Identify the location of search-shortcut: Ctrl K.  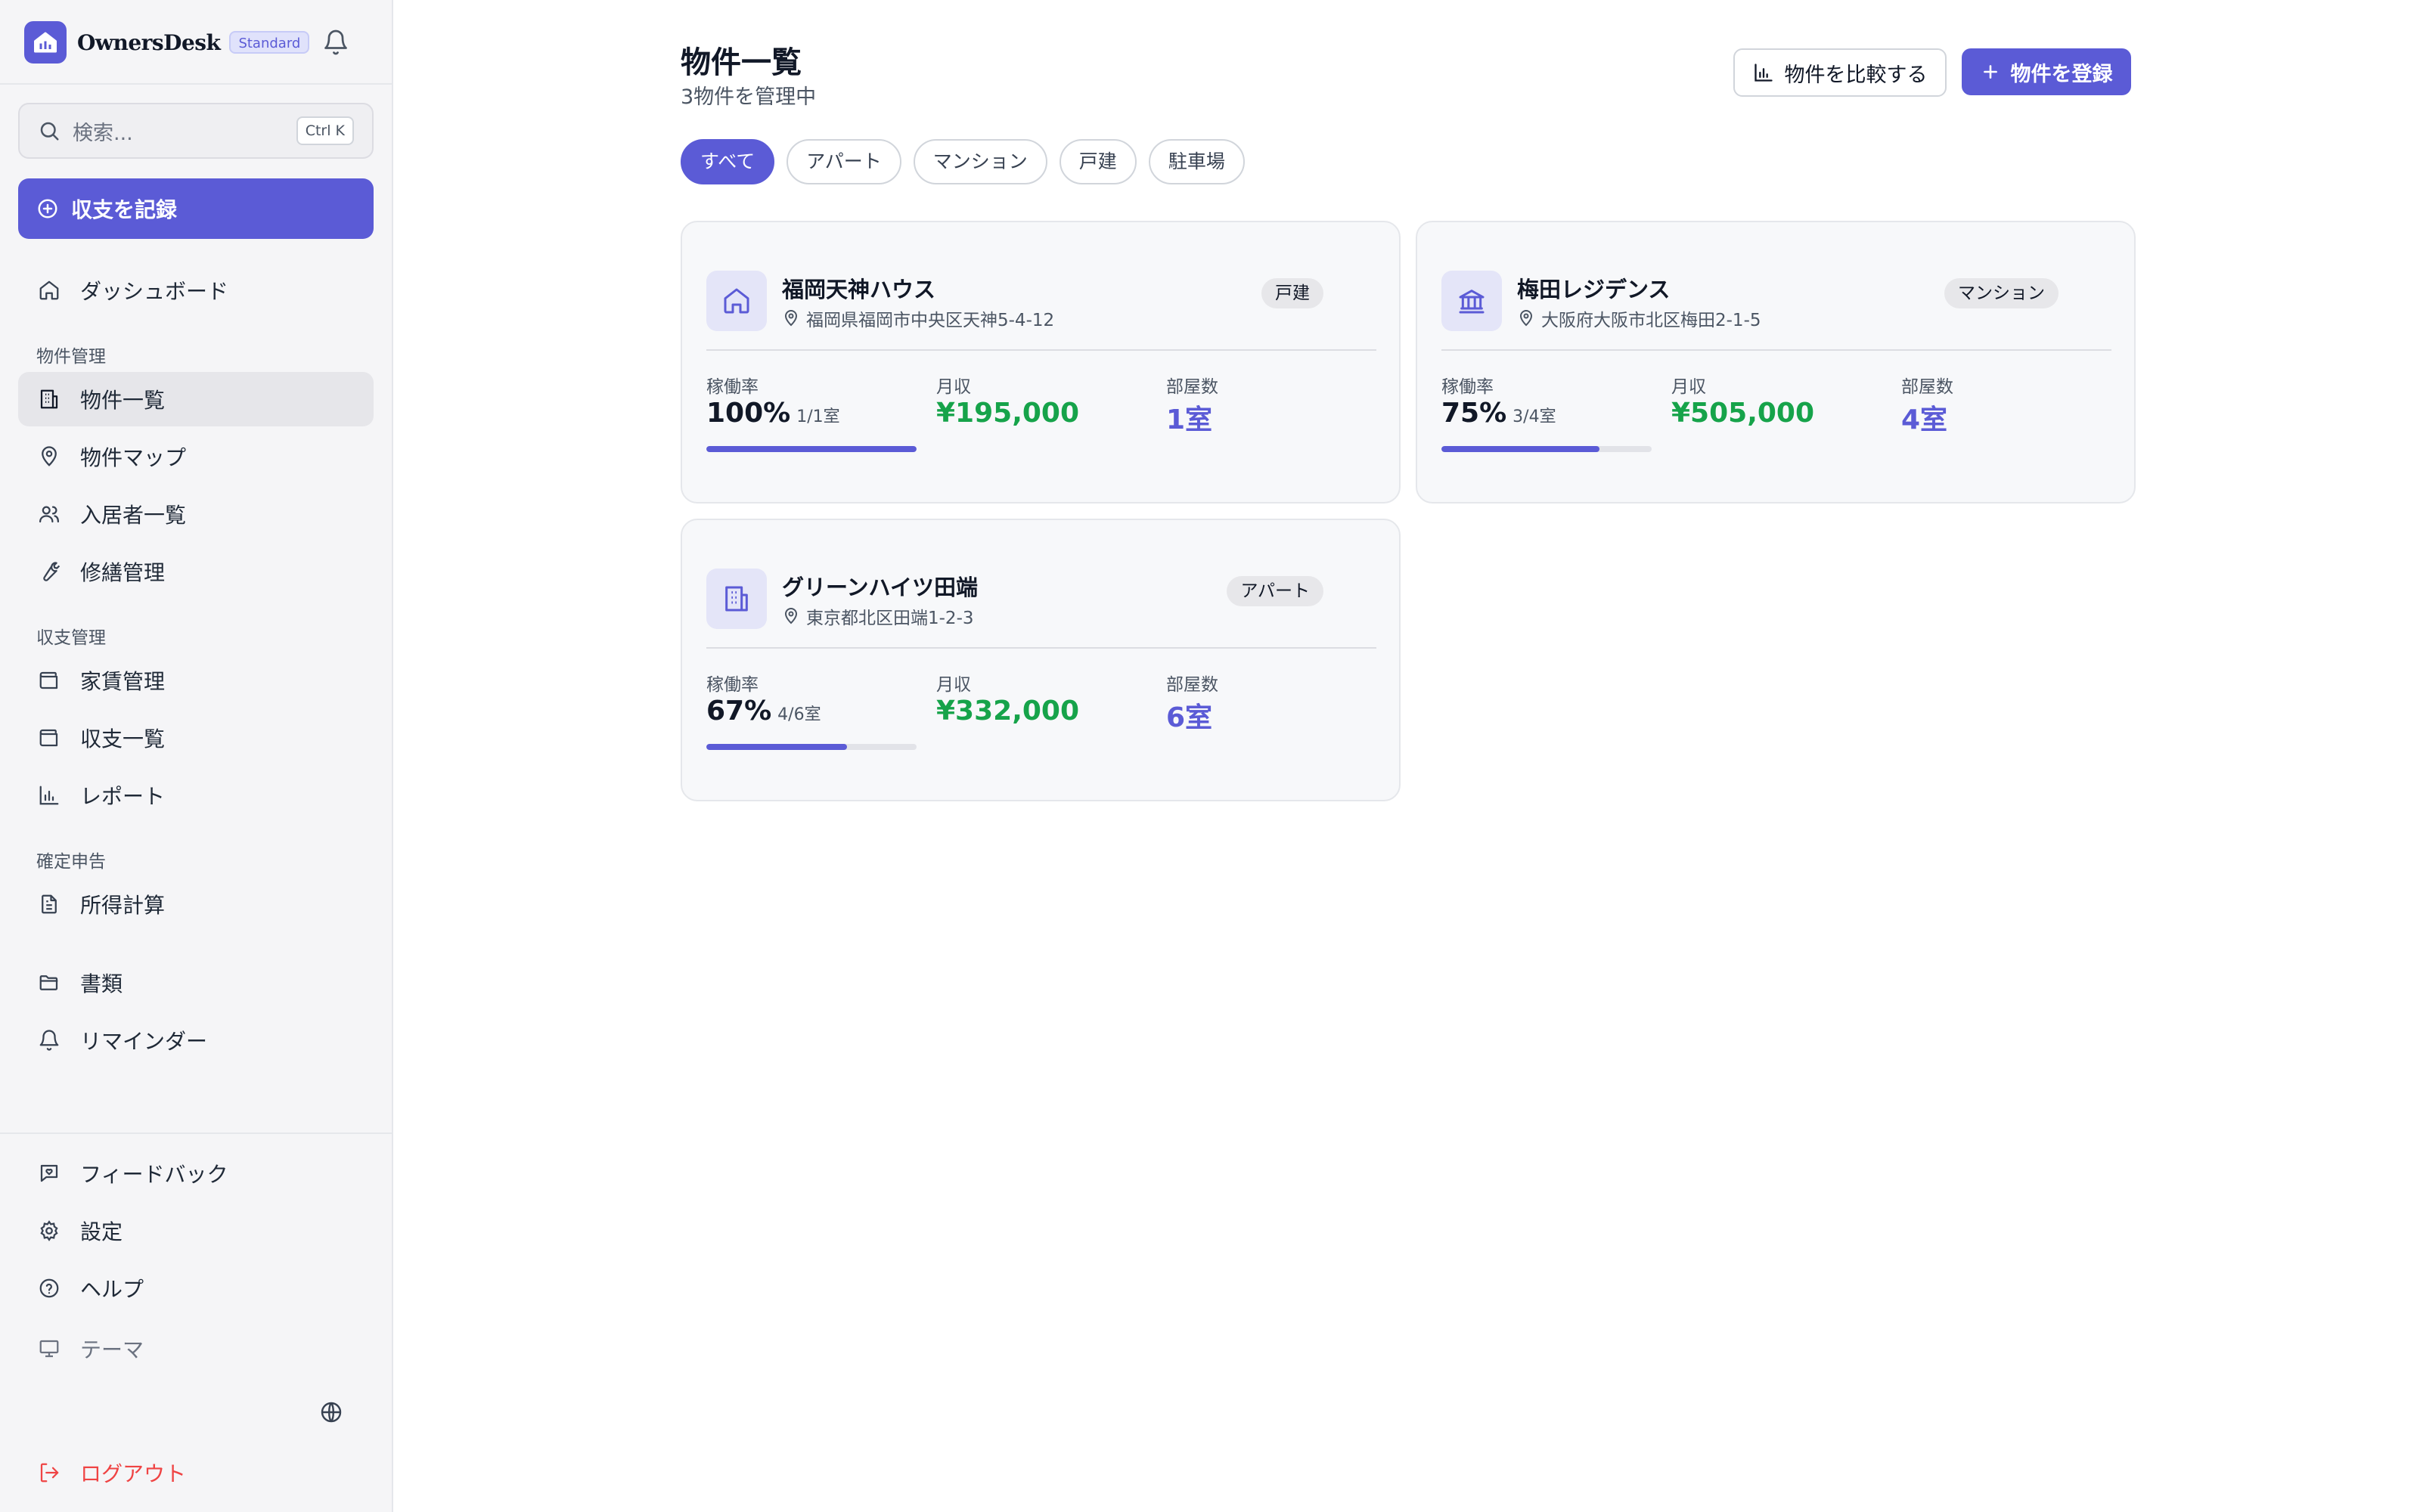
(325, 130).